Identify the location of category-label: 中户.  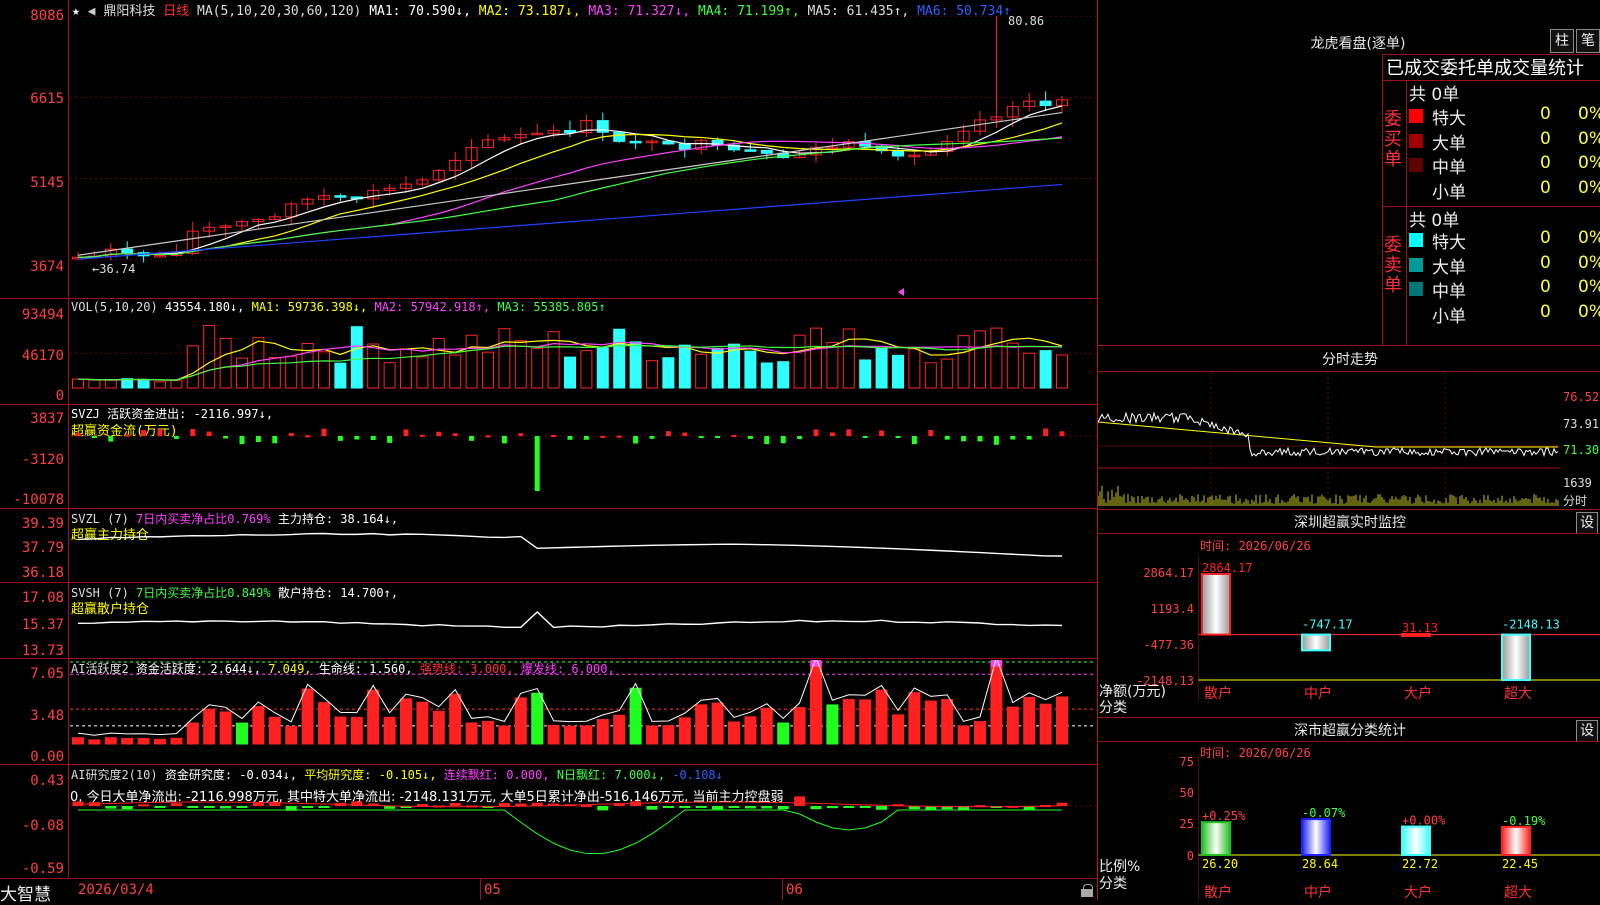
(1318, 892).